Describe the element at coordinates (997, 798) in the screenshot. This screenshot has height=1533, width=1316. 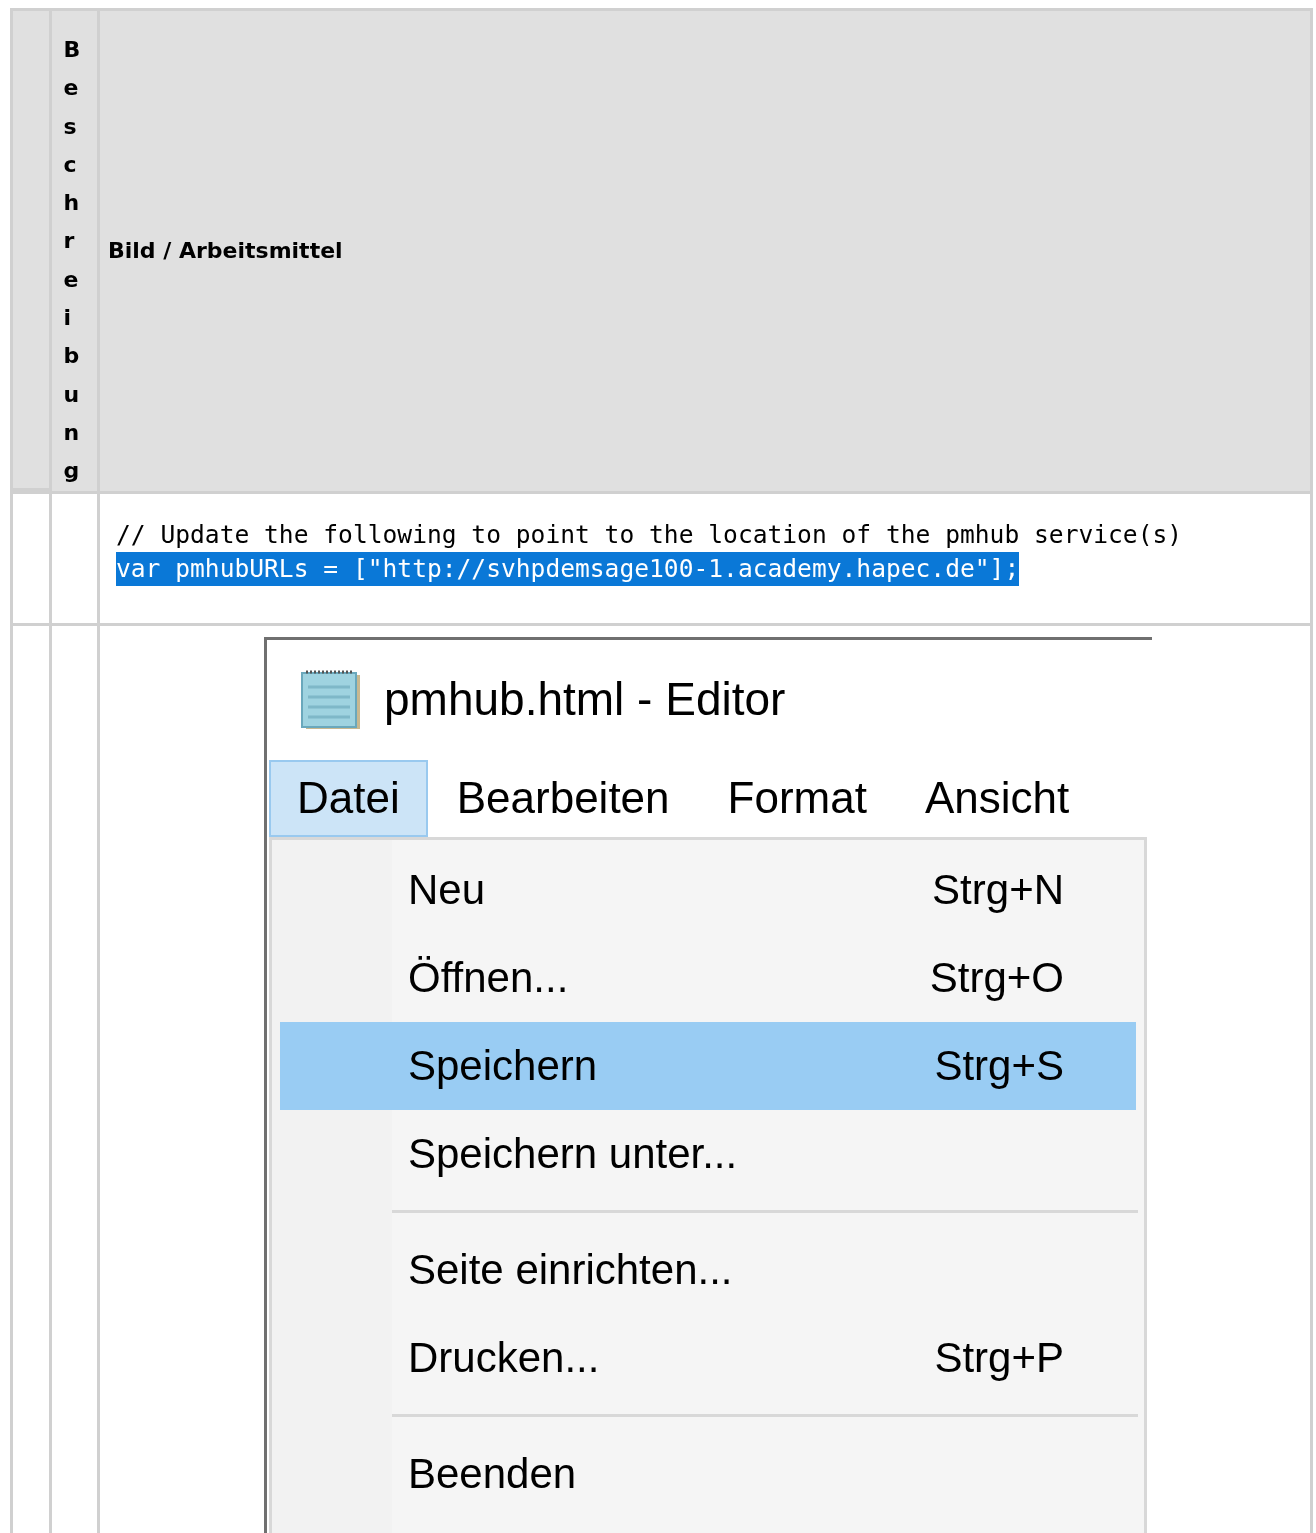
I see `menu-bar-item: Ansicht` at that location.